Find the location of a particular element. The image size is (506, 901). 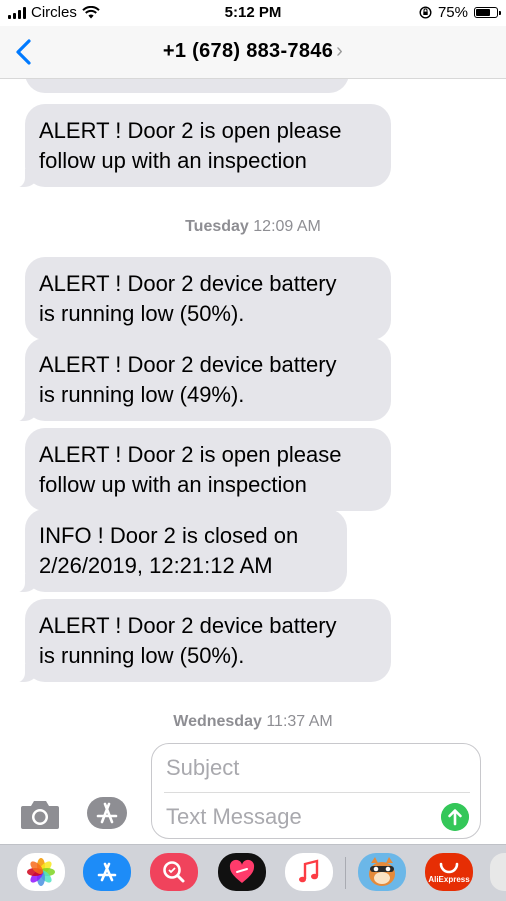

conversation-header: +1 (678) 883-7846 › is located at coordinates (253, 52).